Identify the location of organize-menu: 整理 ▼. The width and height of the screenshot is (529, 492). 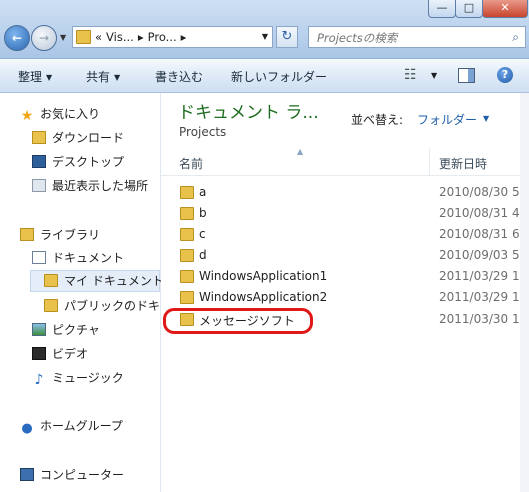
(35, 76).